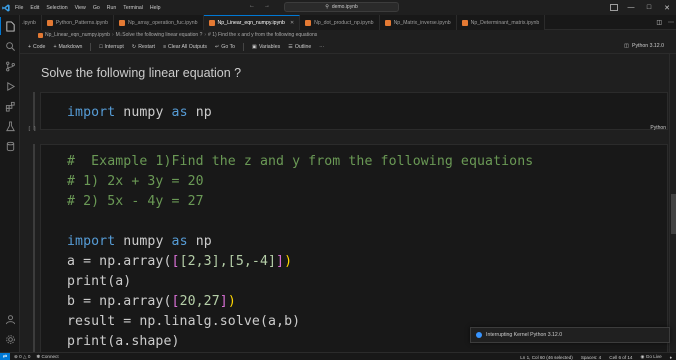 This screenshot has height=360, width=676. Describe the element at coordinates (133, 8) in the screenshot. I see `menu-terminal: Terminal` at that location.